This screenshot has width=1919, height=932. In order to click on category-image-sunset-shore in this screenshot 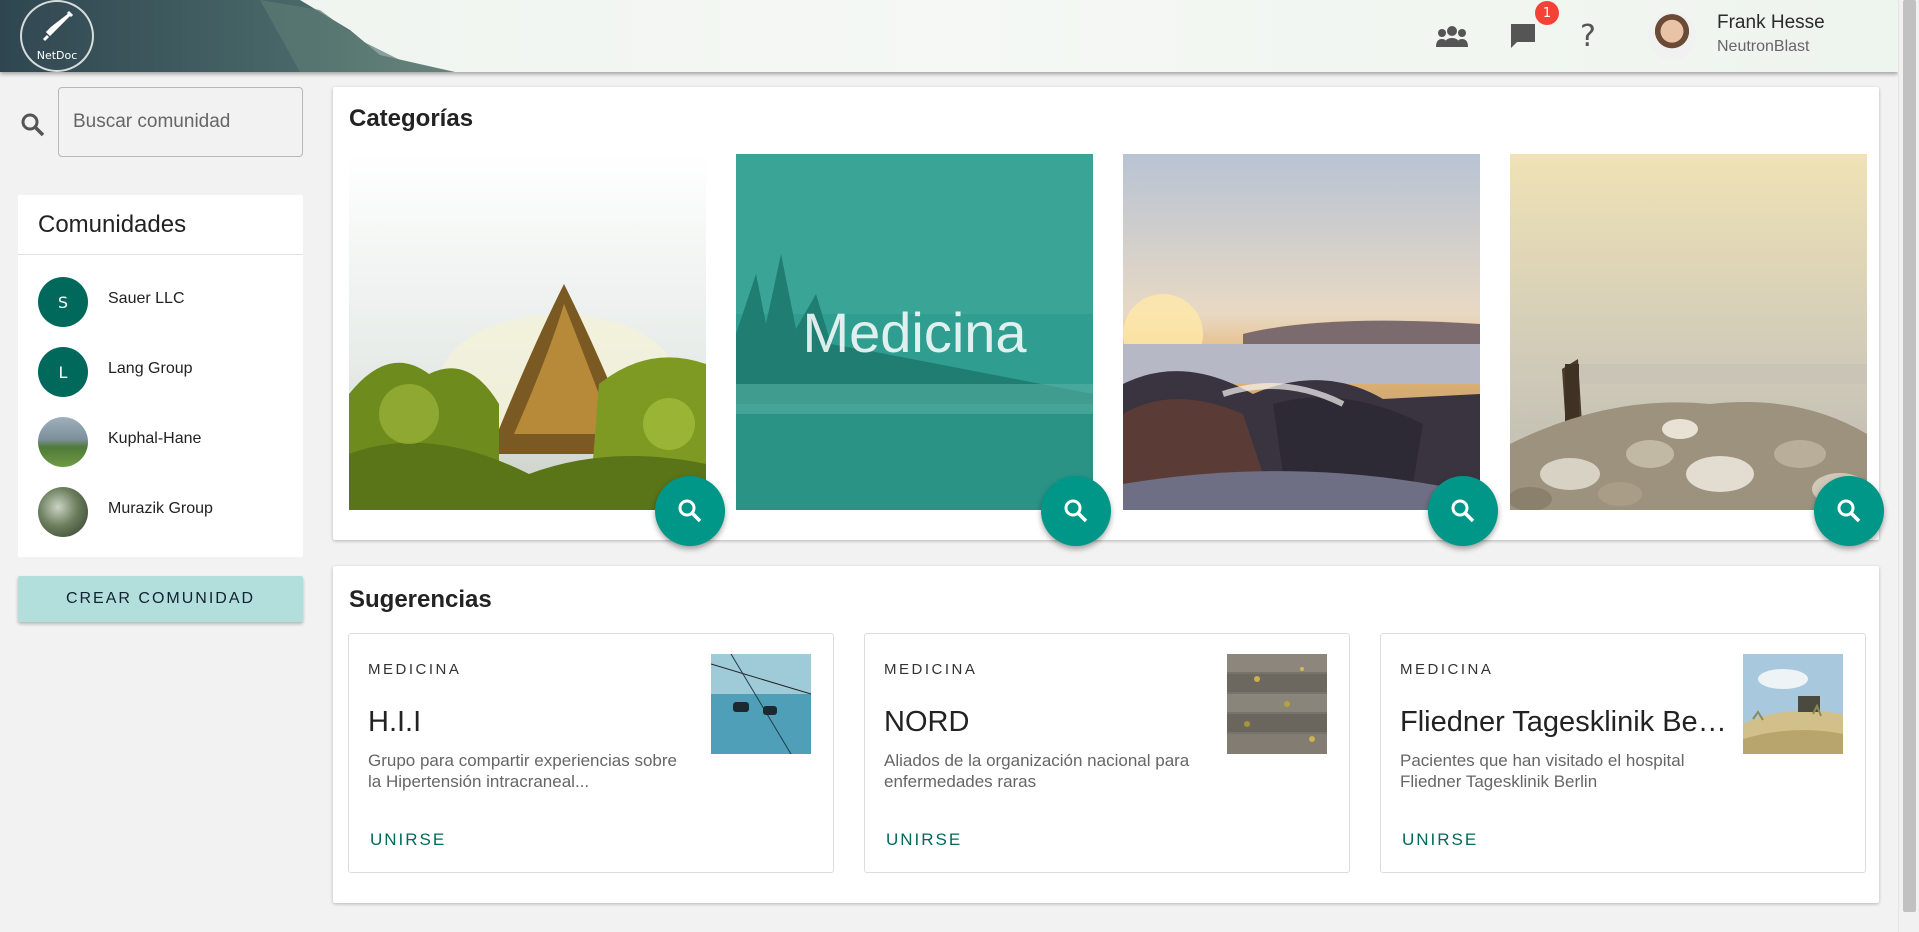, I will do `click(1301, 332)`.